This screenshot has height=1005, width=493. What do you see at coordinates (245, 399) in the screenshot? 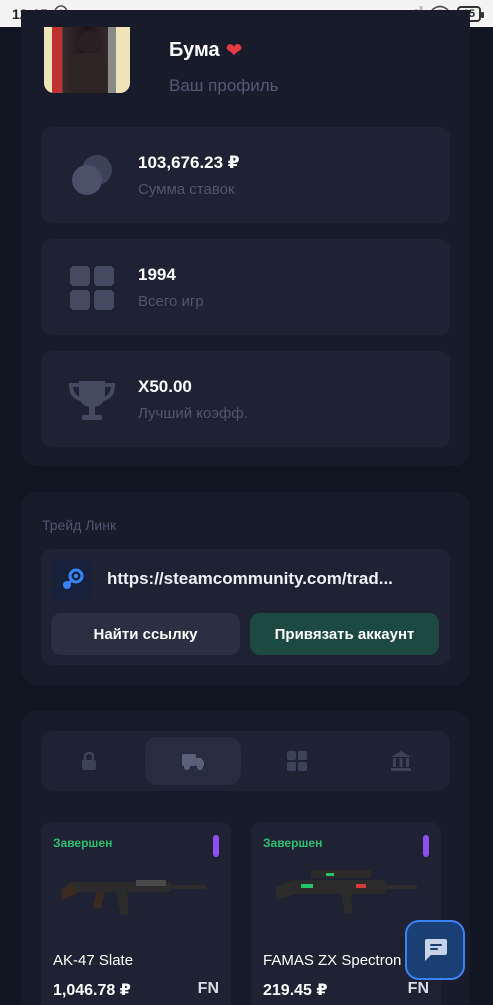
I see `stat-best-coefficient: X50.00 Лучший коэфф.` at bounding box center [245, 399].